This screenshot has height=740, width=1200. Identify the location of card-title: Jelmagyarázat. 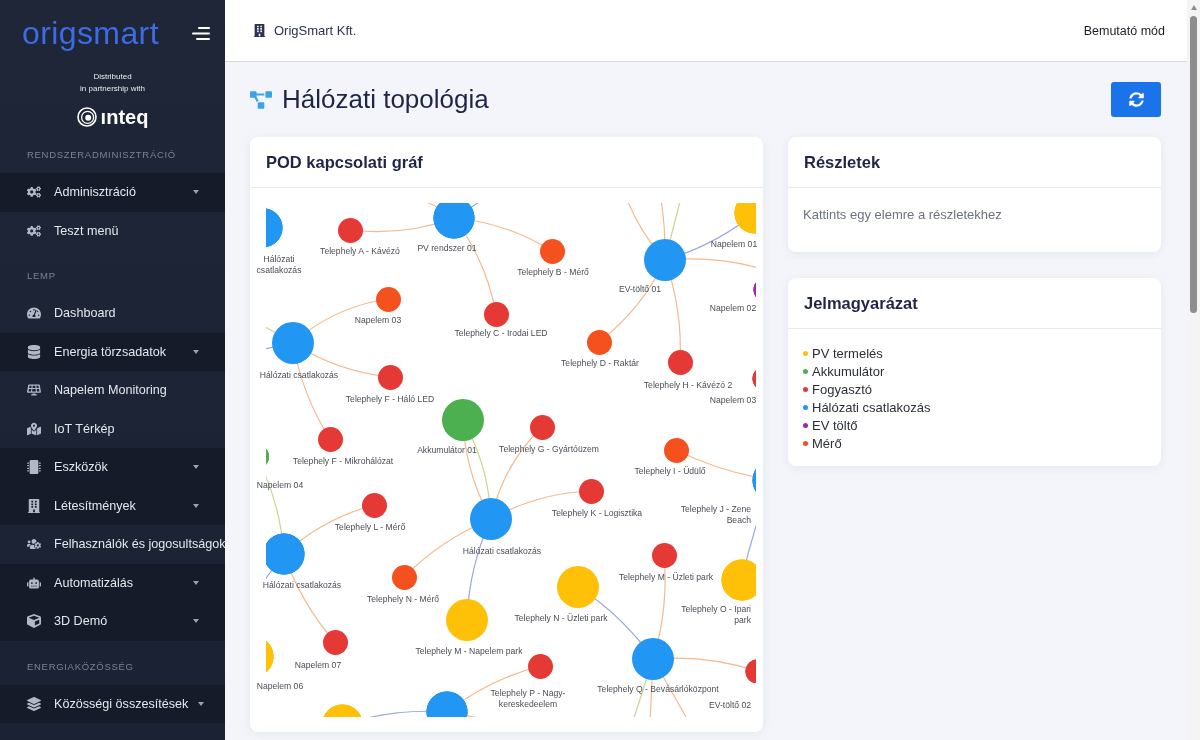
(861, 303).